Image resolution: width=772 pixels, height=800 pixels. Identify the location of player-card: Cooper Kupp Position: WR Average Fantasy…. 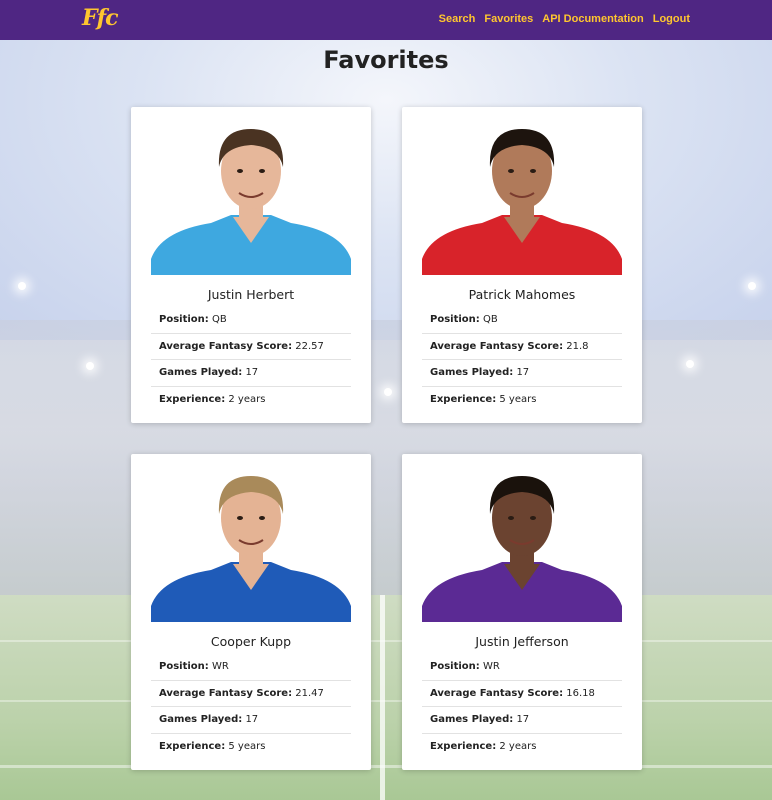
(251, 612).